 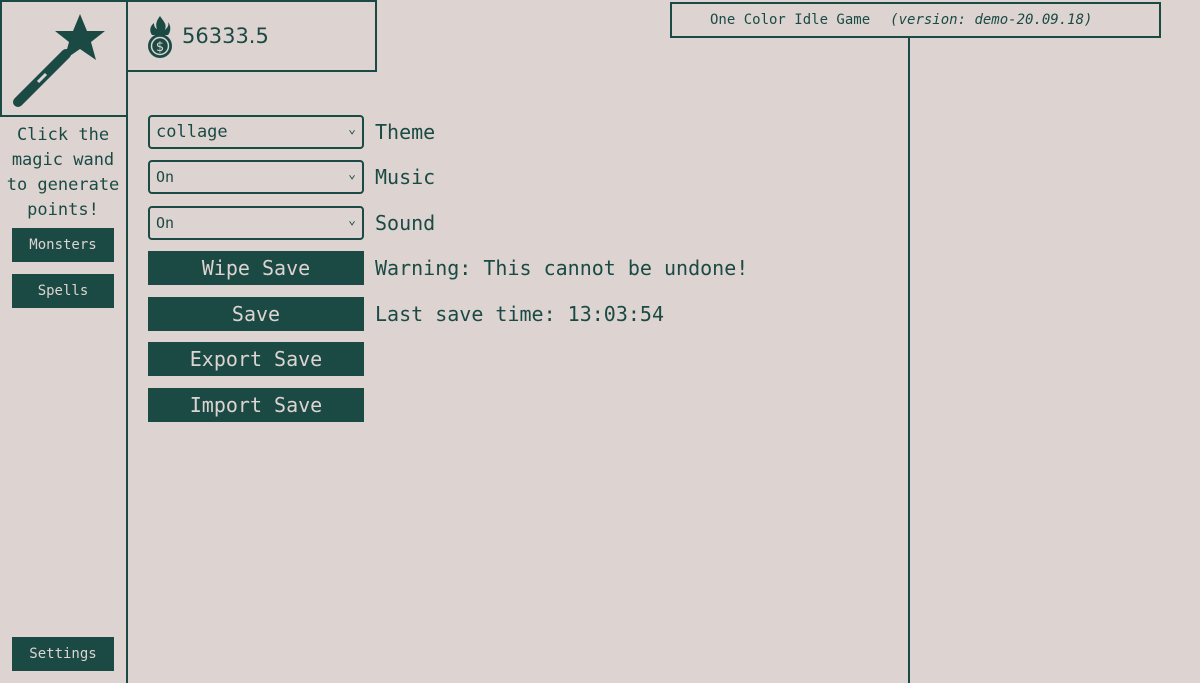 I want to click on sound-select-value: On, so click(x=165, y=223).